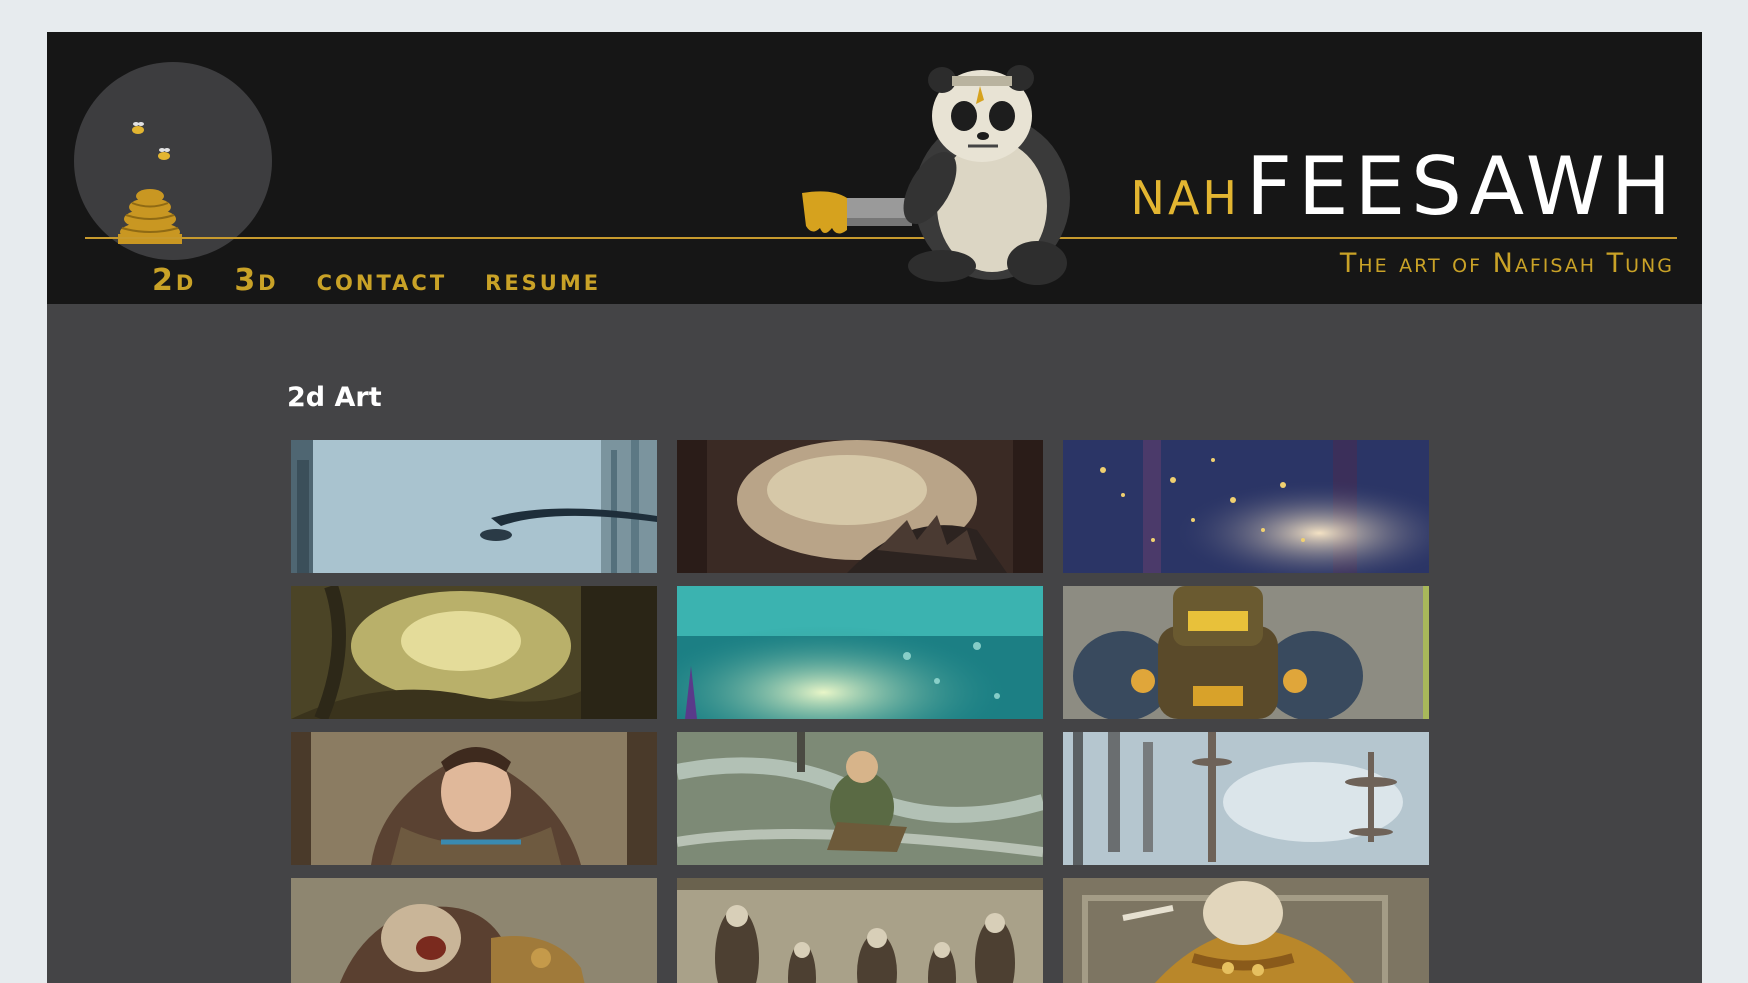 This screenshot has height=983, width=1748. Describe the element at coordinates (382, 281) in the screenshot. I see `nav-link-contact: CONTACT` at that location.